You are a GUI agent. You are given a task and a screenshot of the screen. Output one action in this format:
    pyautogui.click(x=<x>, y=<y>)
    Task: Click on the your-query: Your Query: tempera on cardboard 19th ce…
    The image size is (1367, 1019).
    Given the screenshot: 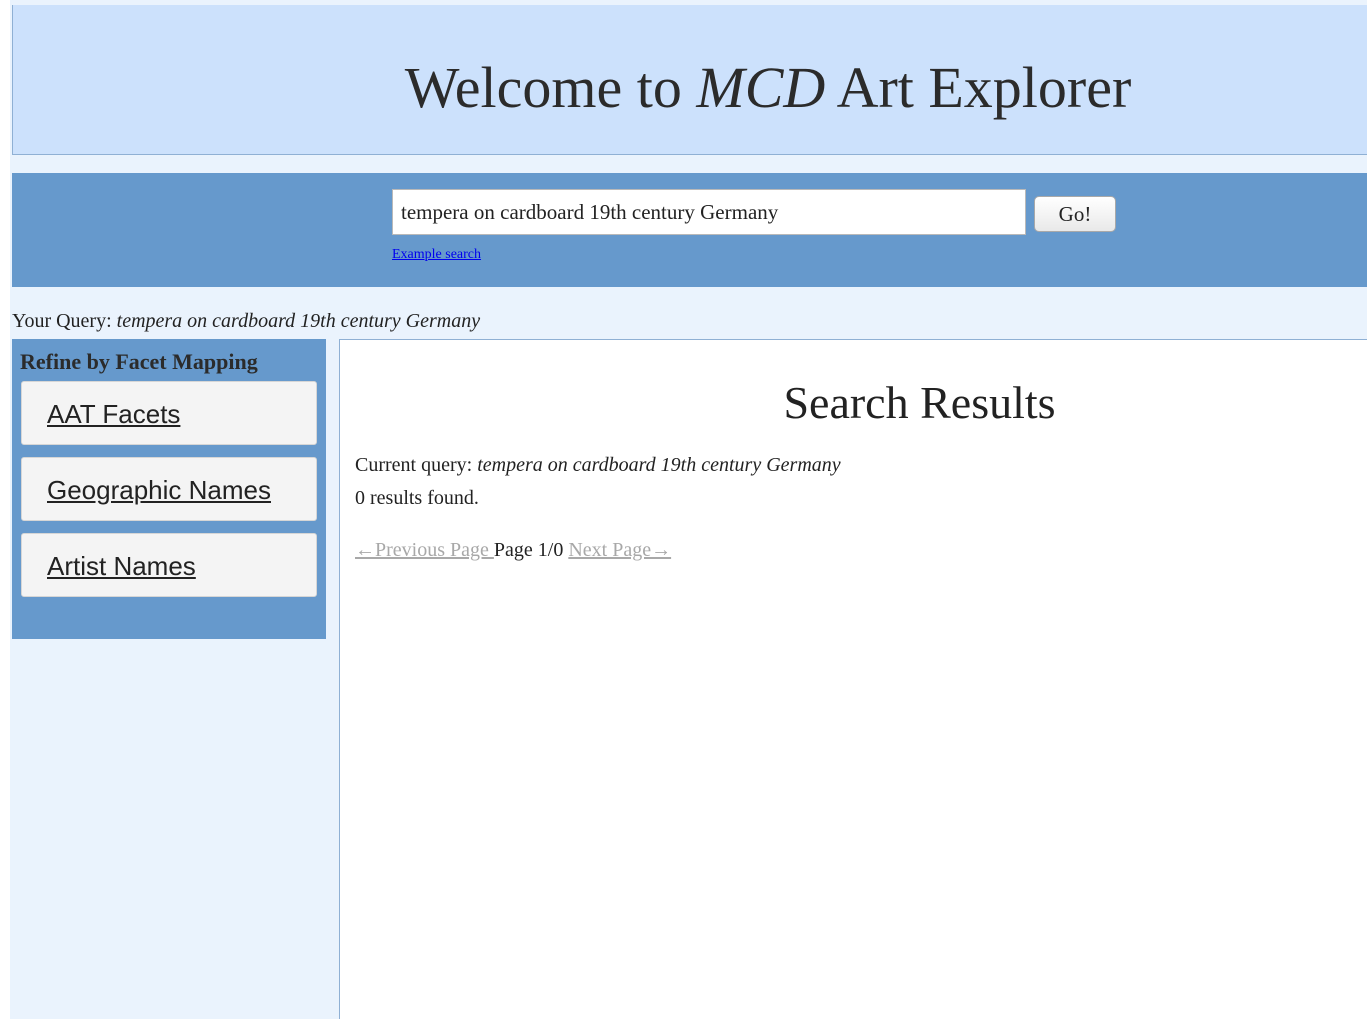 What is the action you would take?
    pyautogui.click(x=246, y=321)
    